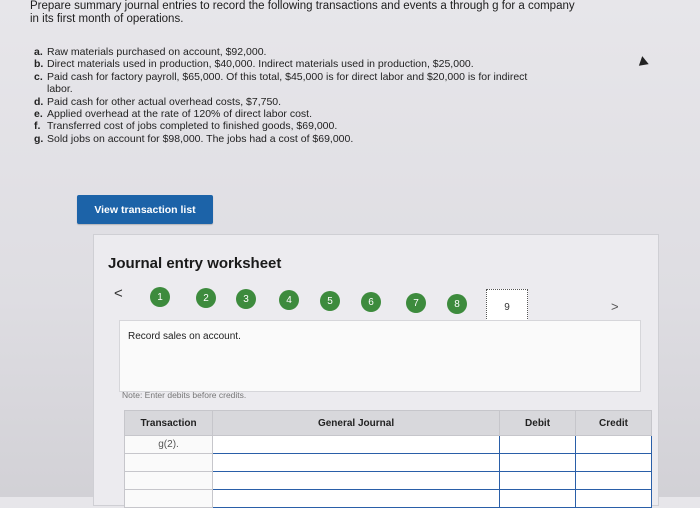 Image resolution: width=700 pixels, height=508 pixels. What do you see at coordinates (38, 114) in the screenshot?
I see `transaction-letter: e.` at bounding box center [38, 114].